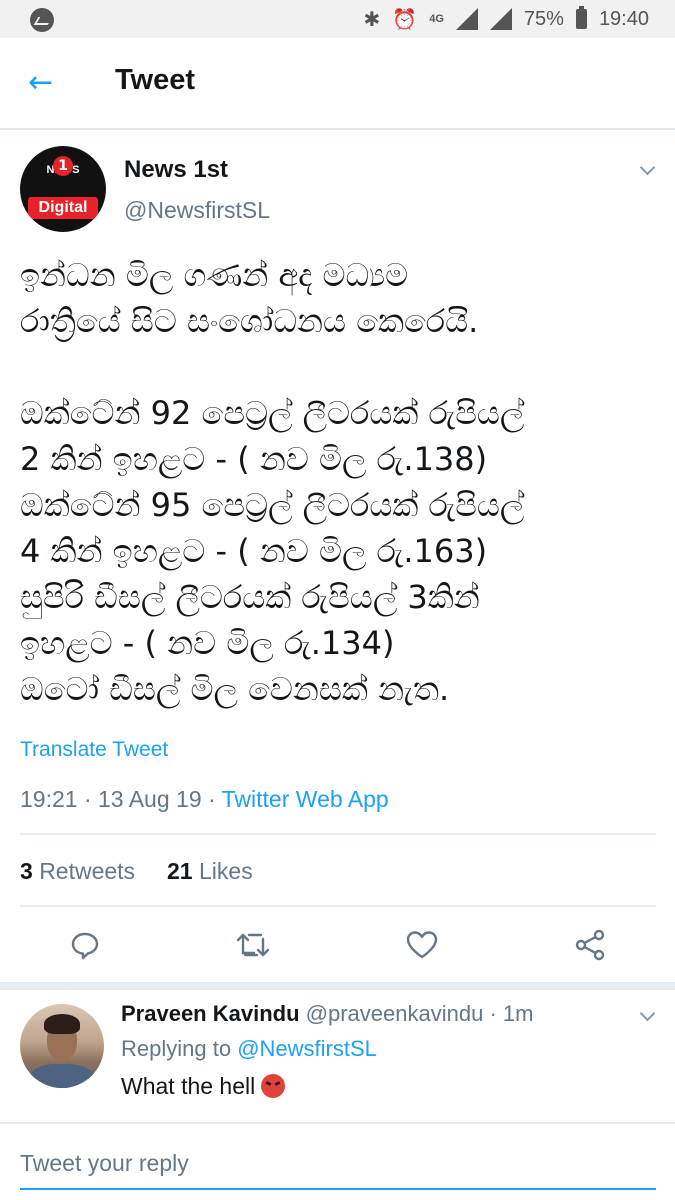 This screenshot has width=675, height=1200. Describe the element at coordinates (210, 1013) in the screenshot. I see `reply-author-name: Praveen Kavindu` at that location.